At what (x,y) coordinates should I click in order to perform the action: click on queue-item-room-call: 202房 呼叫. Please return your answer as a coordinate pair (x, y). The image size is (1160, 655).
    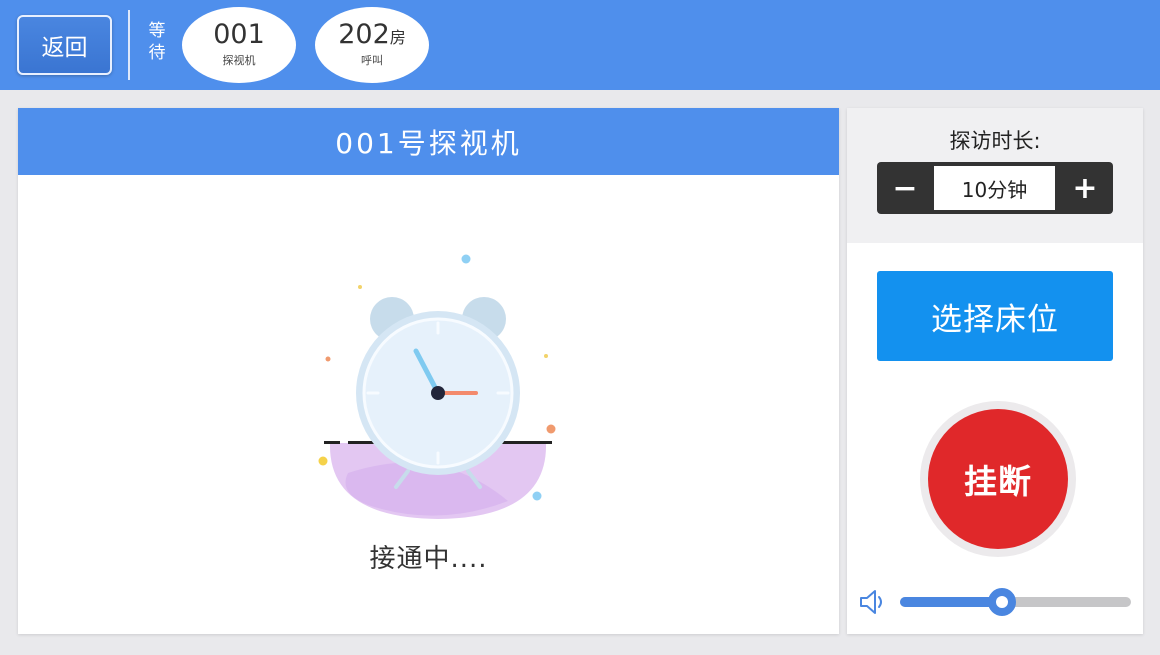
    Looking at the image, I should click on (372, 45).